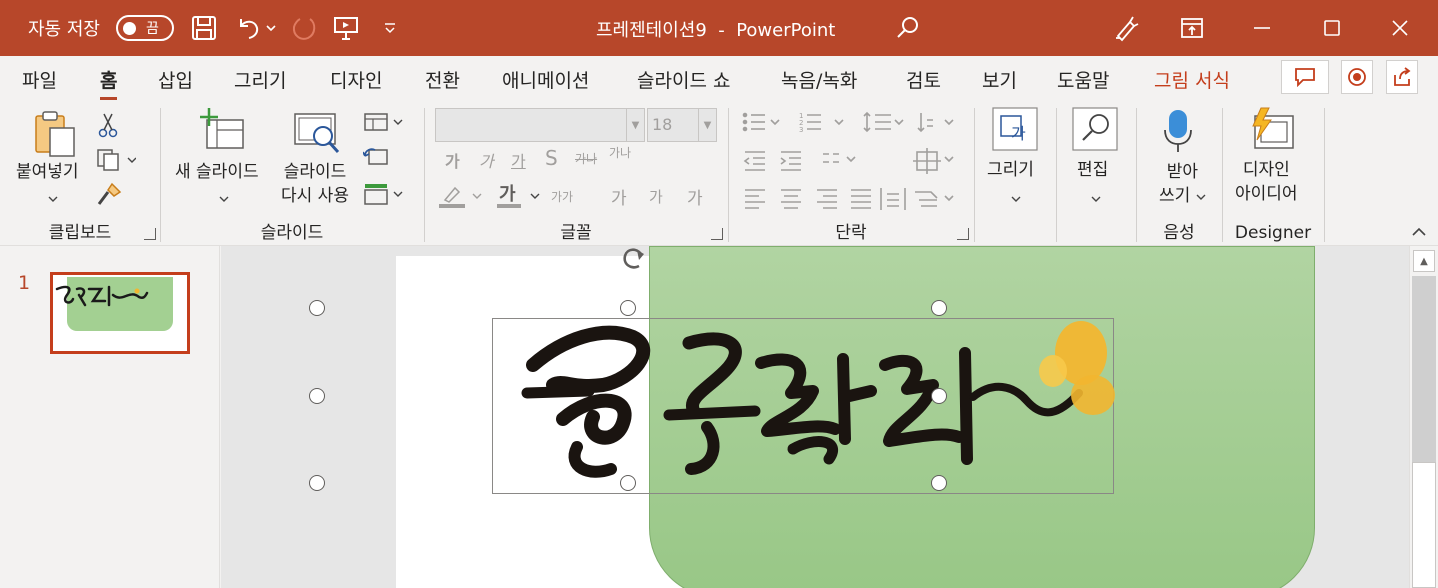 The width and height of the screenshot is (1438, 588). Describe the element at coordinates (1083, 79) in the screenshot. I see `tab-help: 도움말` at that location.